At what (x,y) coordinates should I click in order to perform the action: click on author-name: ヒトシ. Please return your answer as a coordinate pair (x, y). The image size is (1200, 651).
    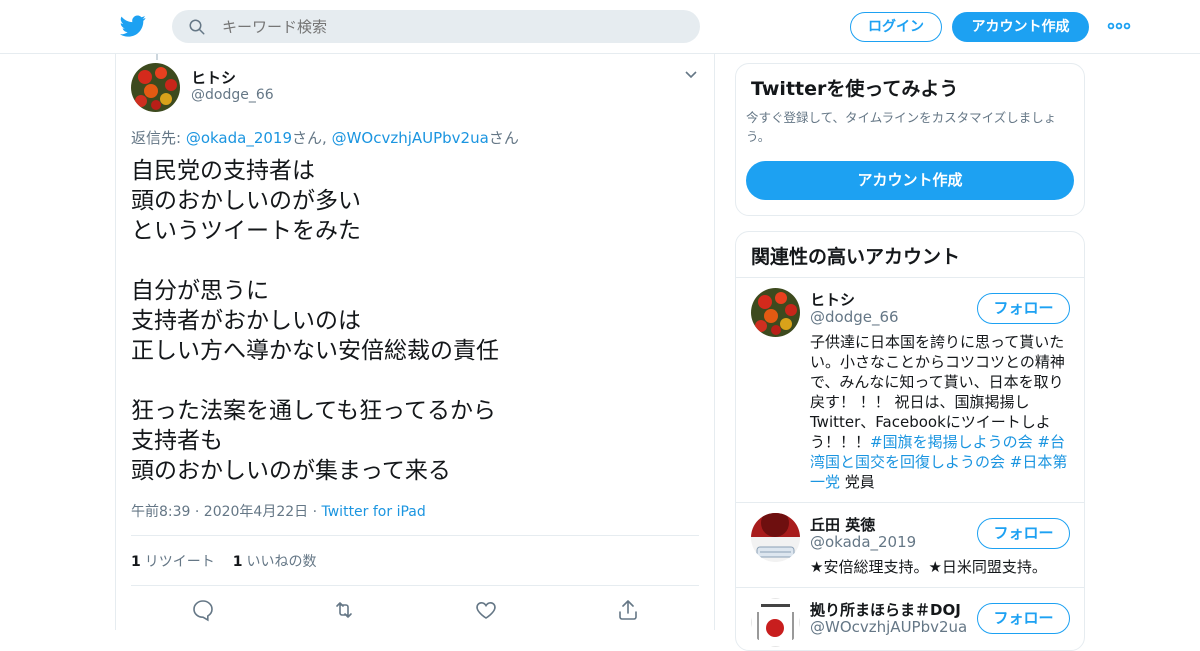
    Looking at the image, I should click on (213, 77).